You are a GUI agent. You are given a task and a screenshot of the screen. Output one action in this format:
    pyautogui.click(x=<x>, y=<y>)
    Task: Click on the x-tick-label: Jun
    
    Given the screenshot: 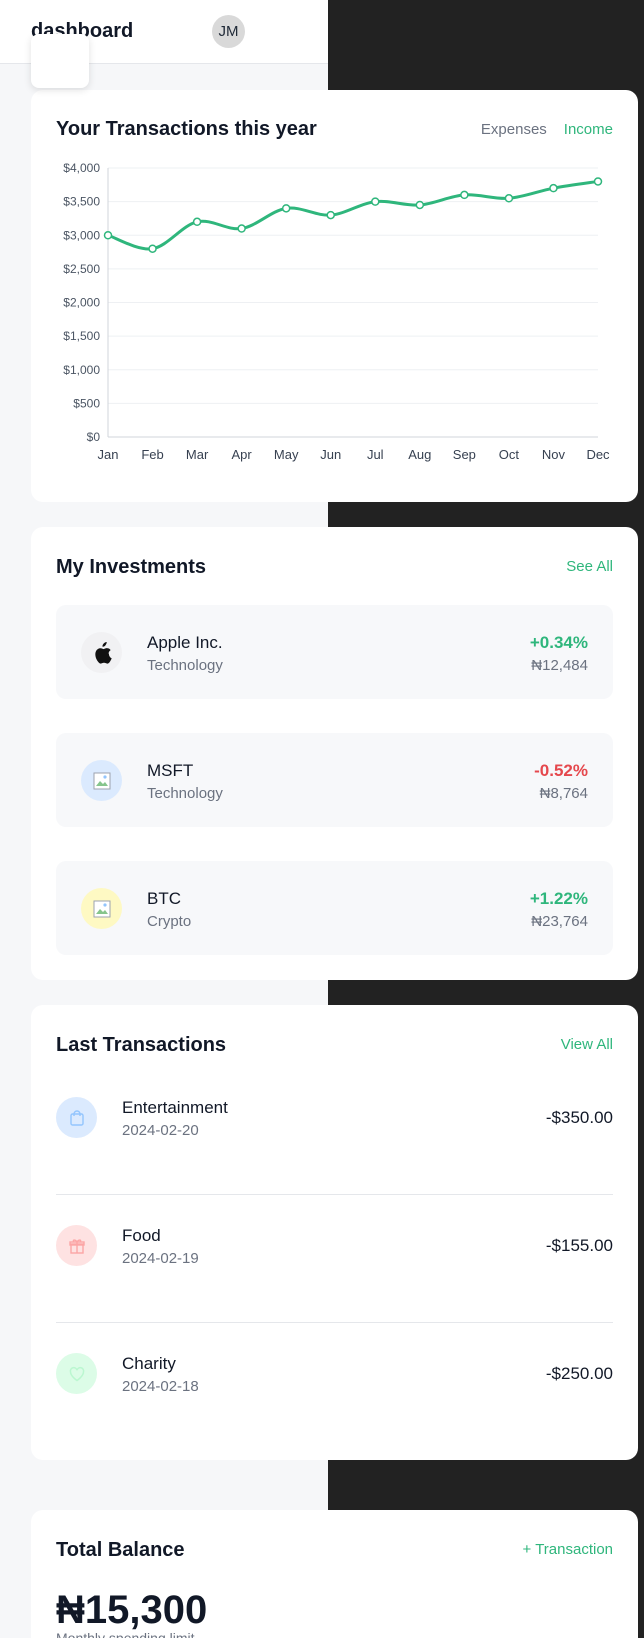 What is the action you would take?
    pyautogui.click(x=330, y=454)
    